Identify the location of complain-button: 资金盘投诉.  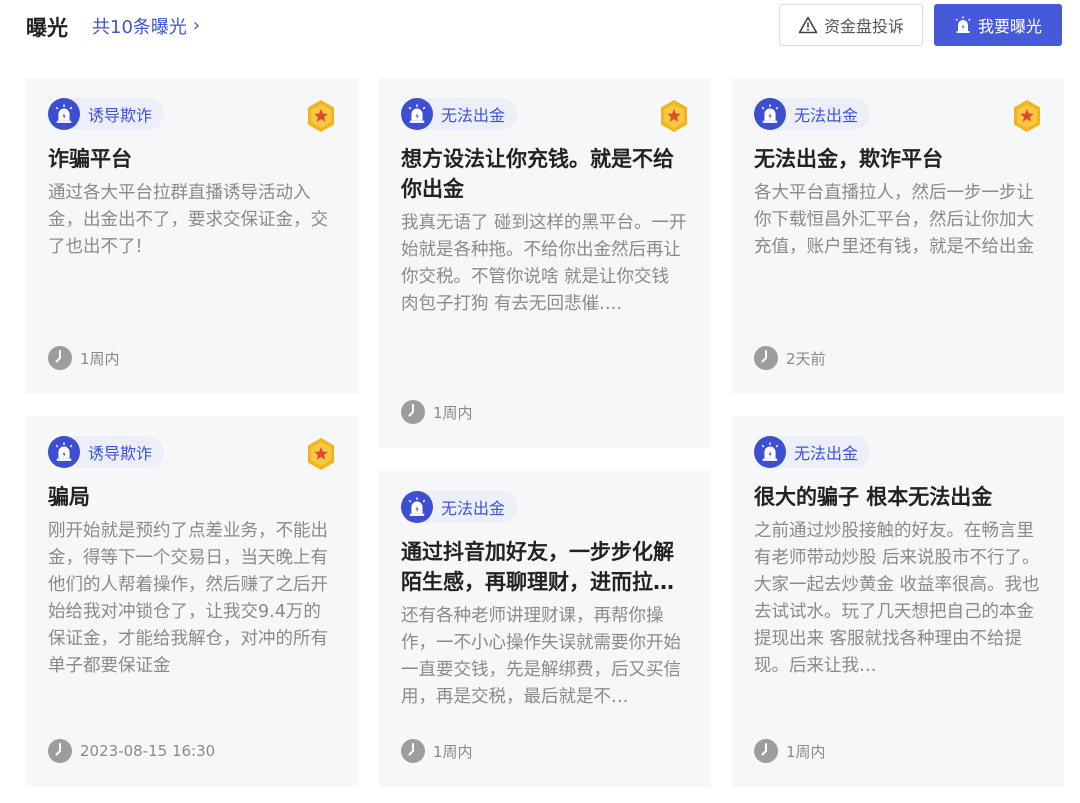
(851, 25).